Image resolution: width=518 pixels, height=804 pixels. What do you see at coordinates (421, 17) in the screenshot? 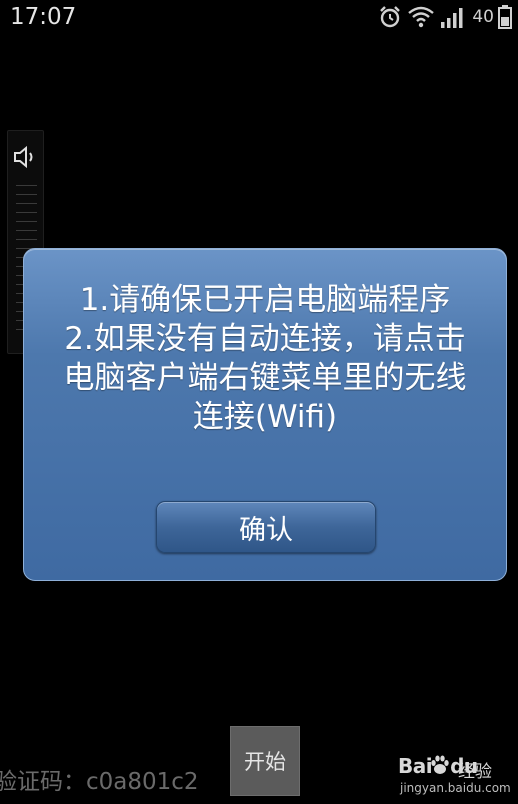
I see `wifi-icon` at bounding box center [421, 17].